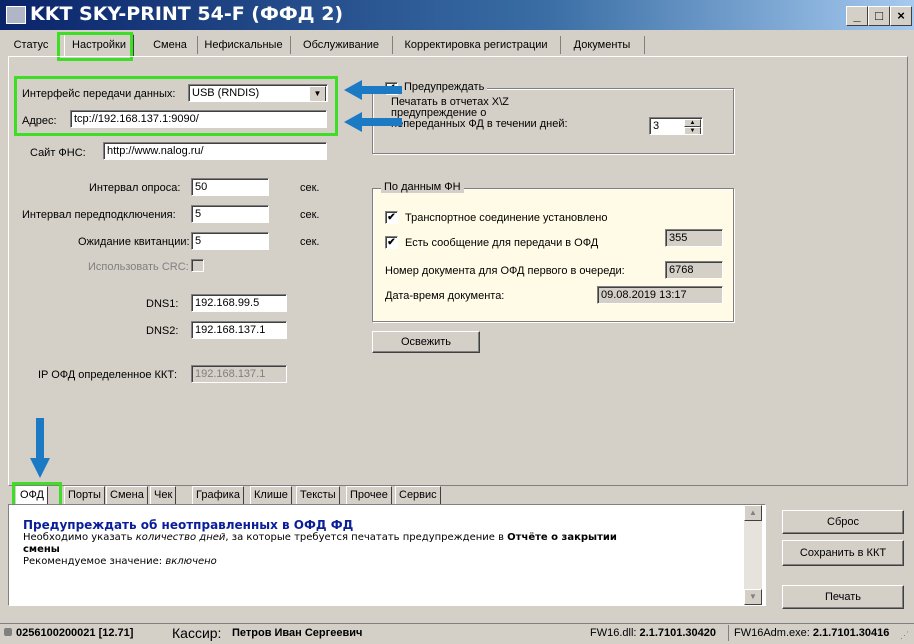 The image size is (914, 644). I want to click on warn-text-line3: непереданных ФД в течении дней:, so click(479, 124).